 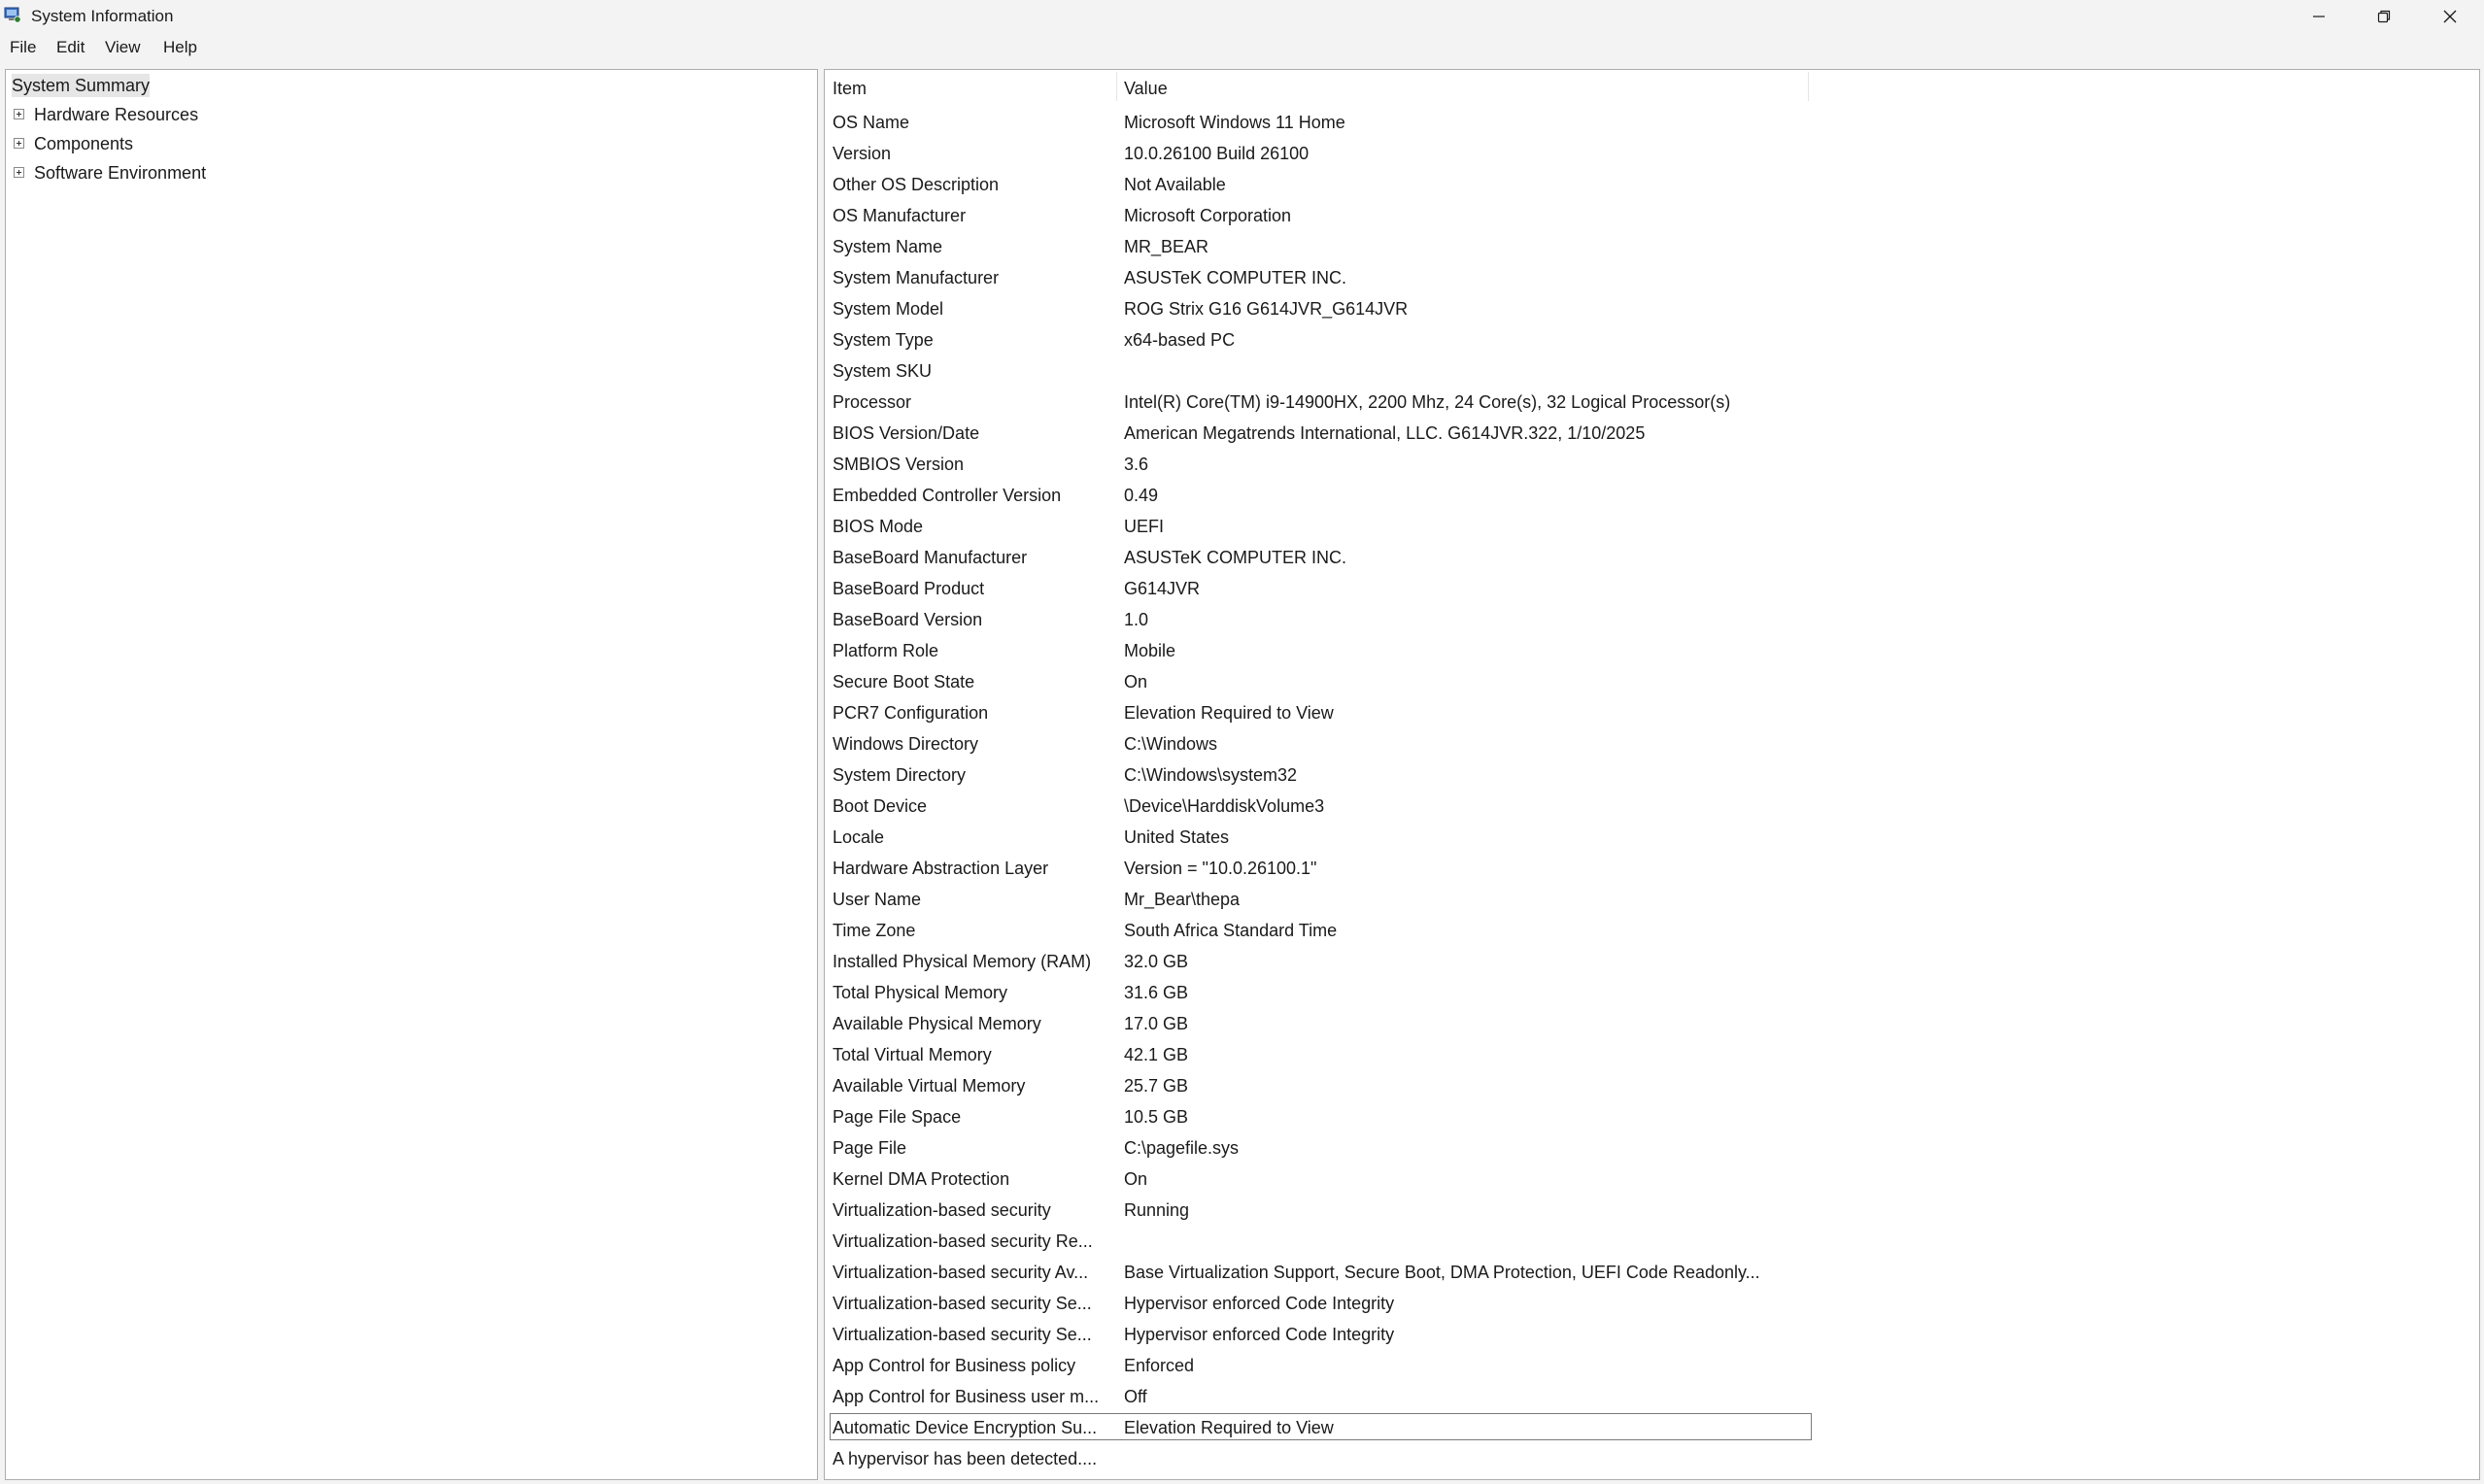 I want to click on restore-icon, so click(x=2384, y=16).